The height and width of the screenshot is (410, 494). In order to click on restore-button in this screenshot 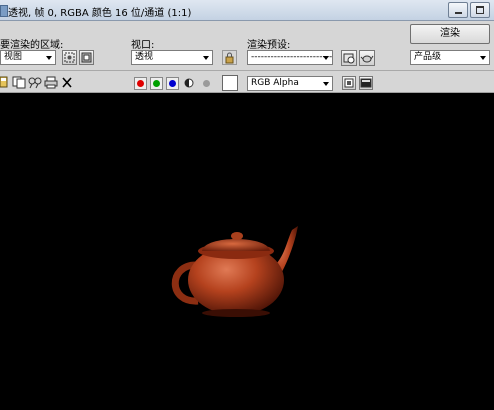, I will do `click(480, 10)`.